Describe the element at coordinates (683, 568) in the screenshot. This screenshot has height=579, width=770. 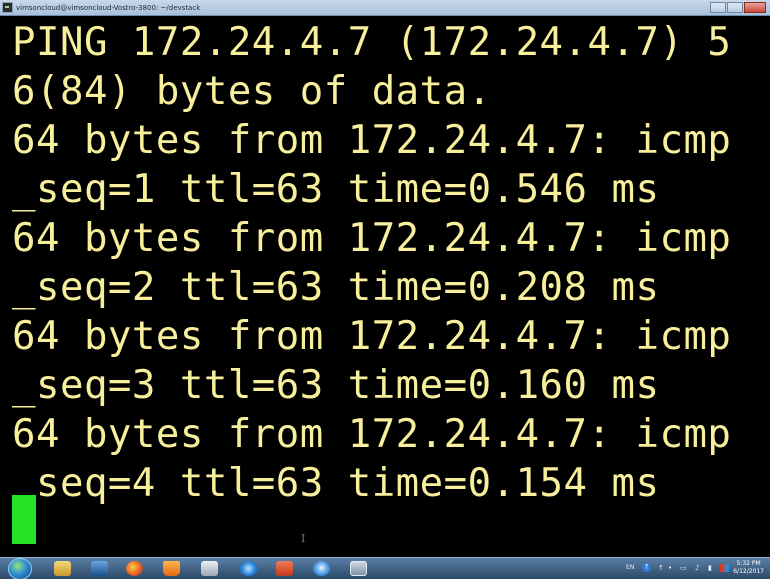
I see `network-icon: ▭` at that location.